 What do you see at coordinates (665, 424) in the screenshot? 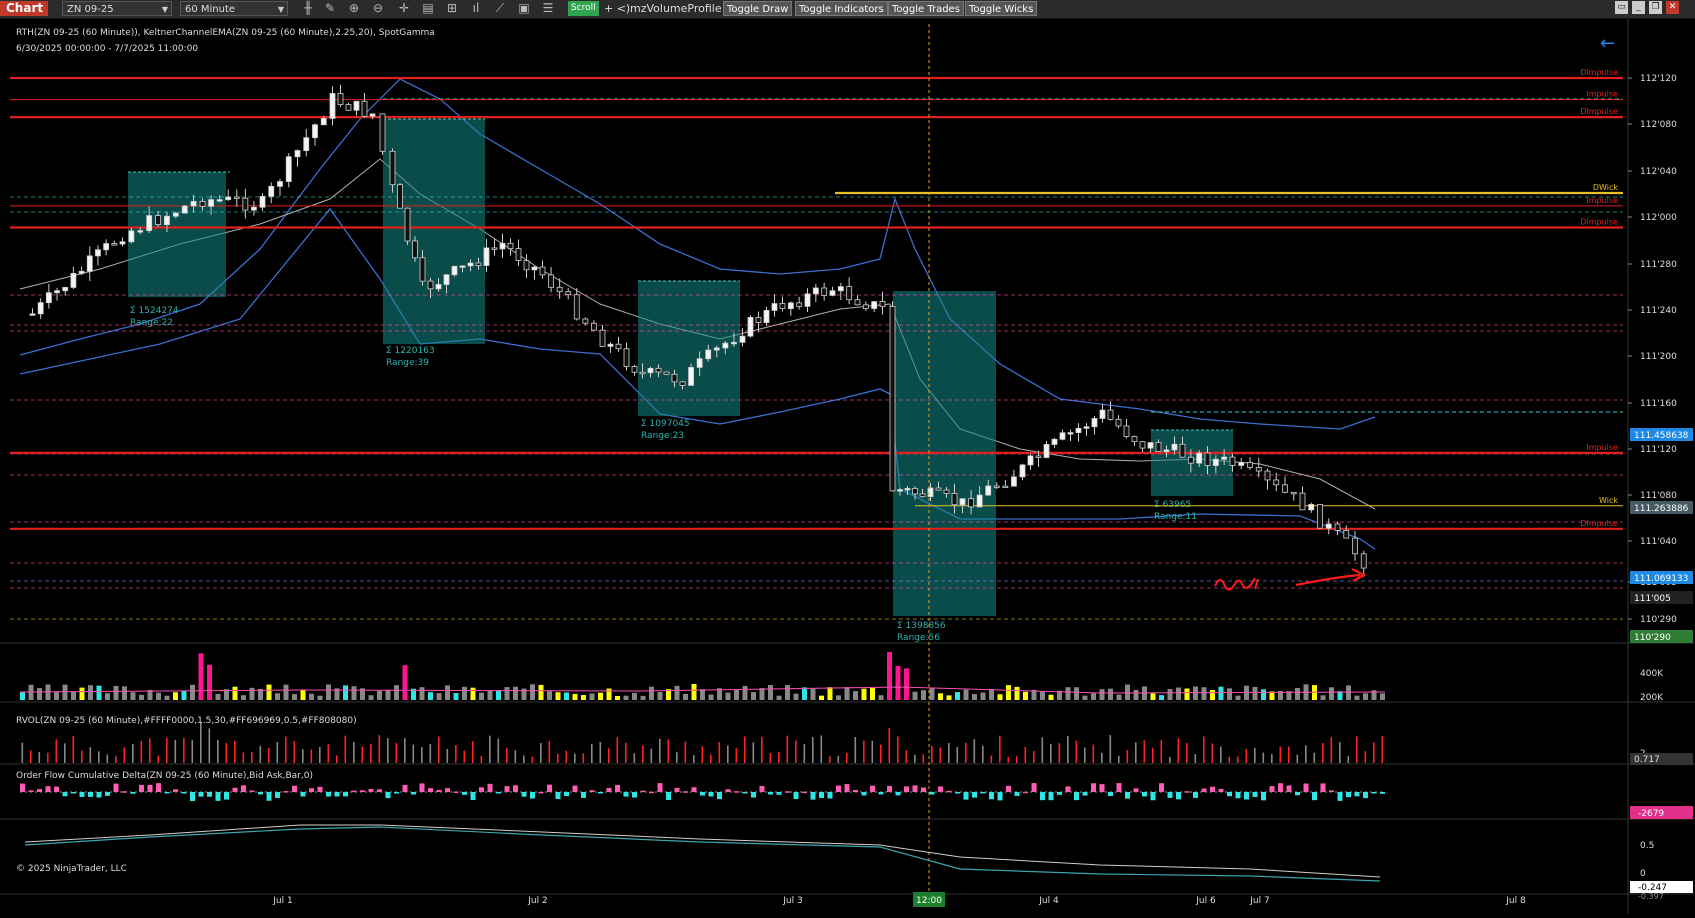
I see `profile-sigma-label: Σ 1097045` at bounding box center [665, 424].